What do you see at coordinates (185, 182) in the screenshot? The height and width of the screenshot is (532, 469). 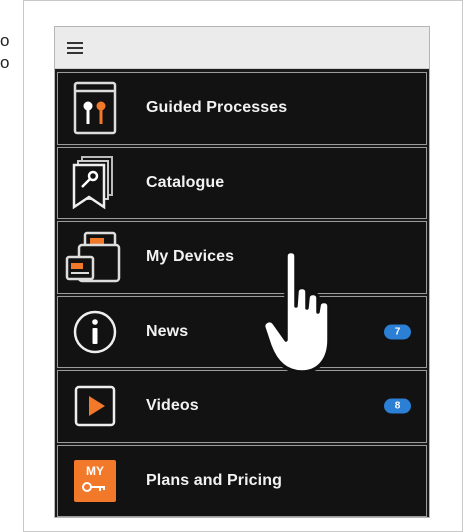 I see `menu-item-label: Catalogue` at bounding box center [185, 182].